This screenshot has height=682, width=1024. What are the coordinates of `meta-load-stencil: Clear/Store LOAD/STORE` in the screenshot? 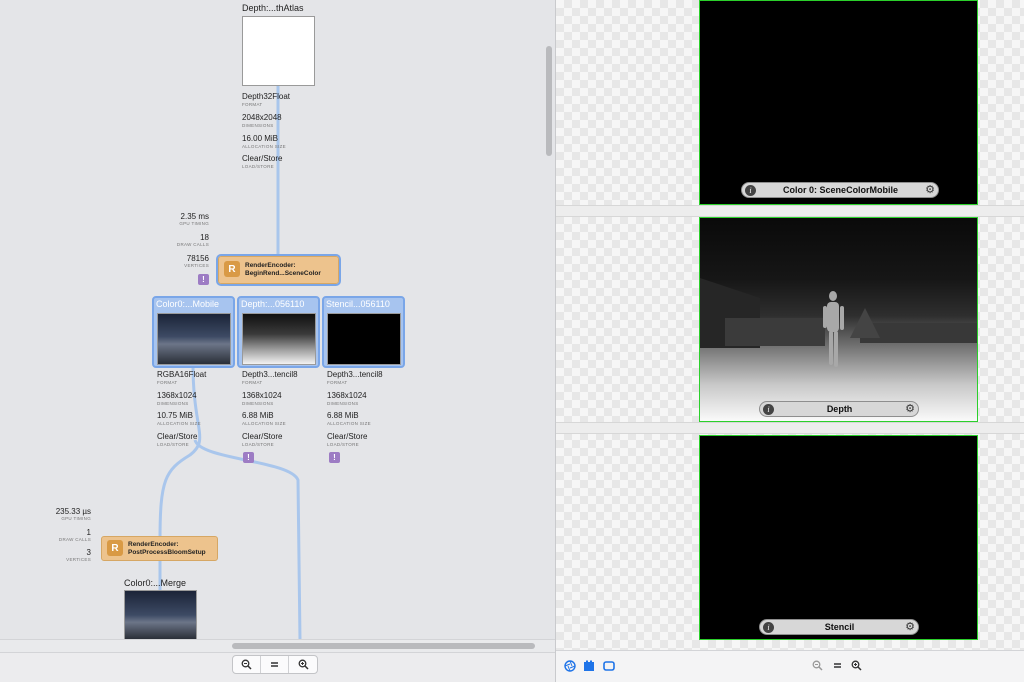 It's located at (347, 439).